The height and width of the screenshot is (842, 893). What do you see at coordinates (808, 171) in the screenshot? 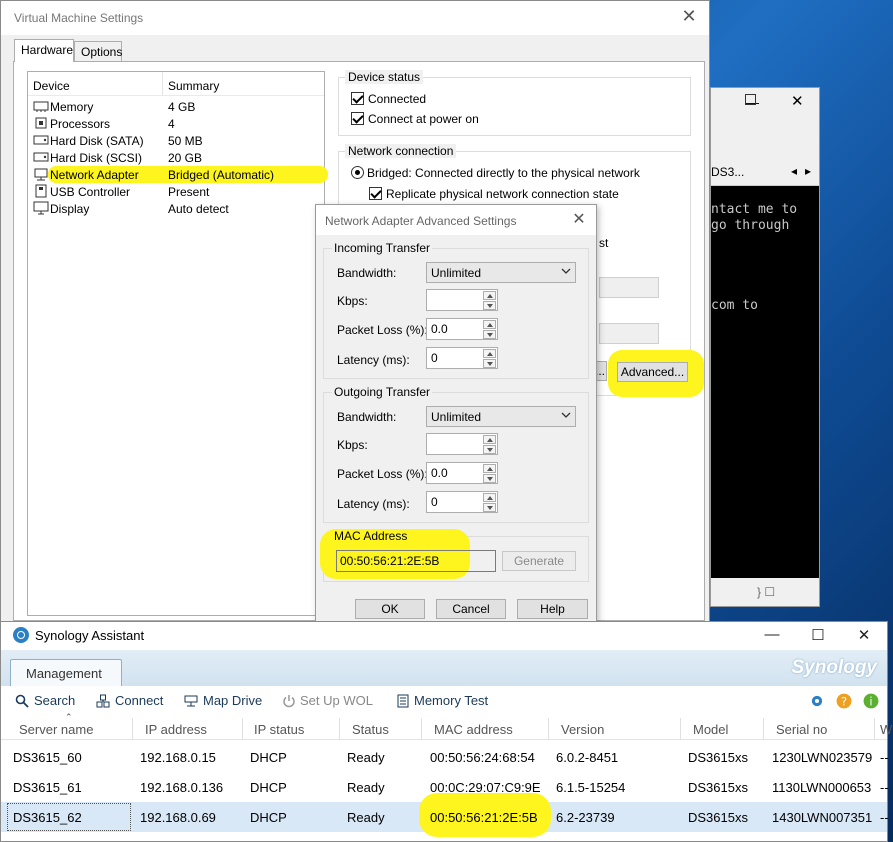
I see `tab-scroll-right-icon: ▸` at bounding box center [808, 171].